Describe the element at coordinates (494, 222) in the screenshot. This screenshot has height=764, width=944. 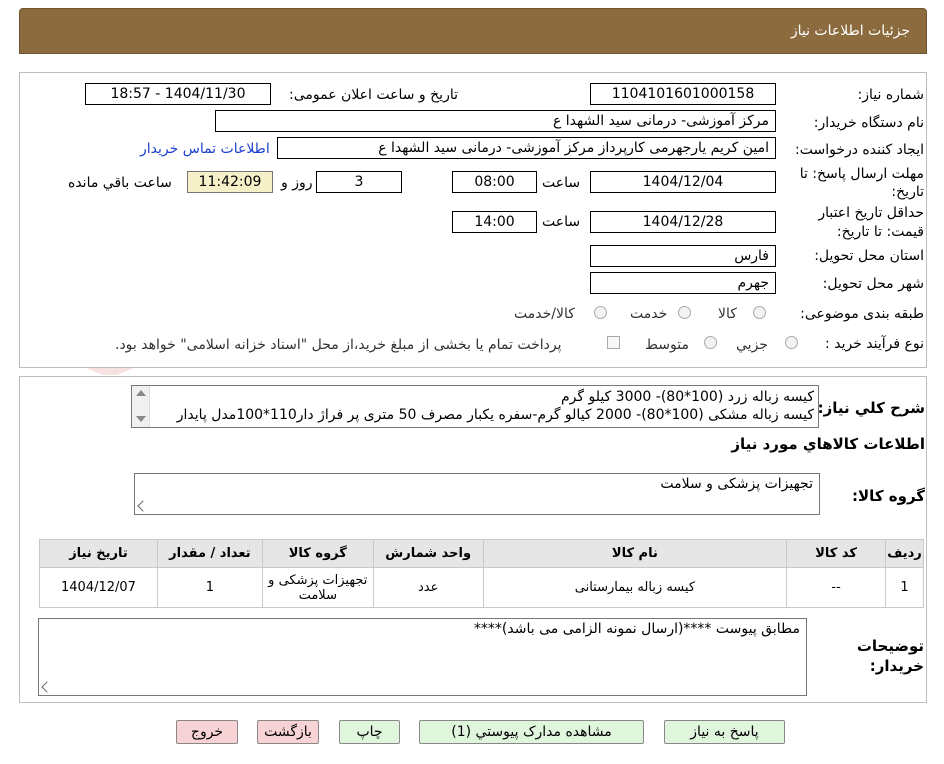
I see `validity-time-field: 14:00` at that location.